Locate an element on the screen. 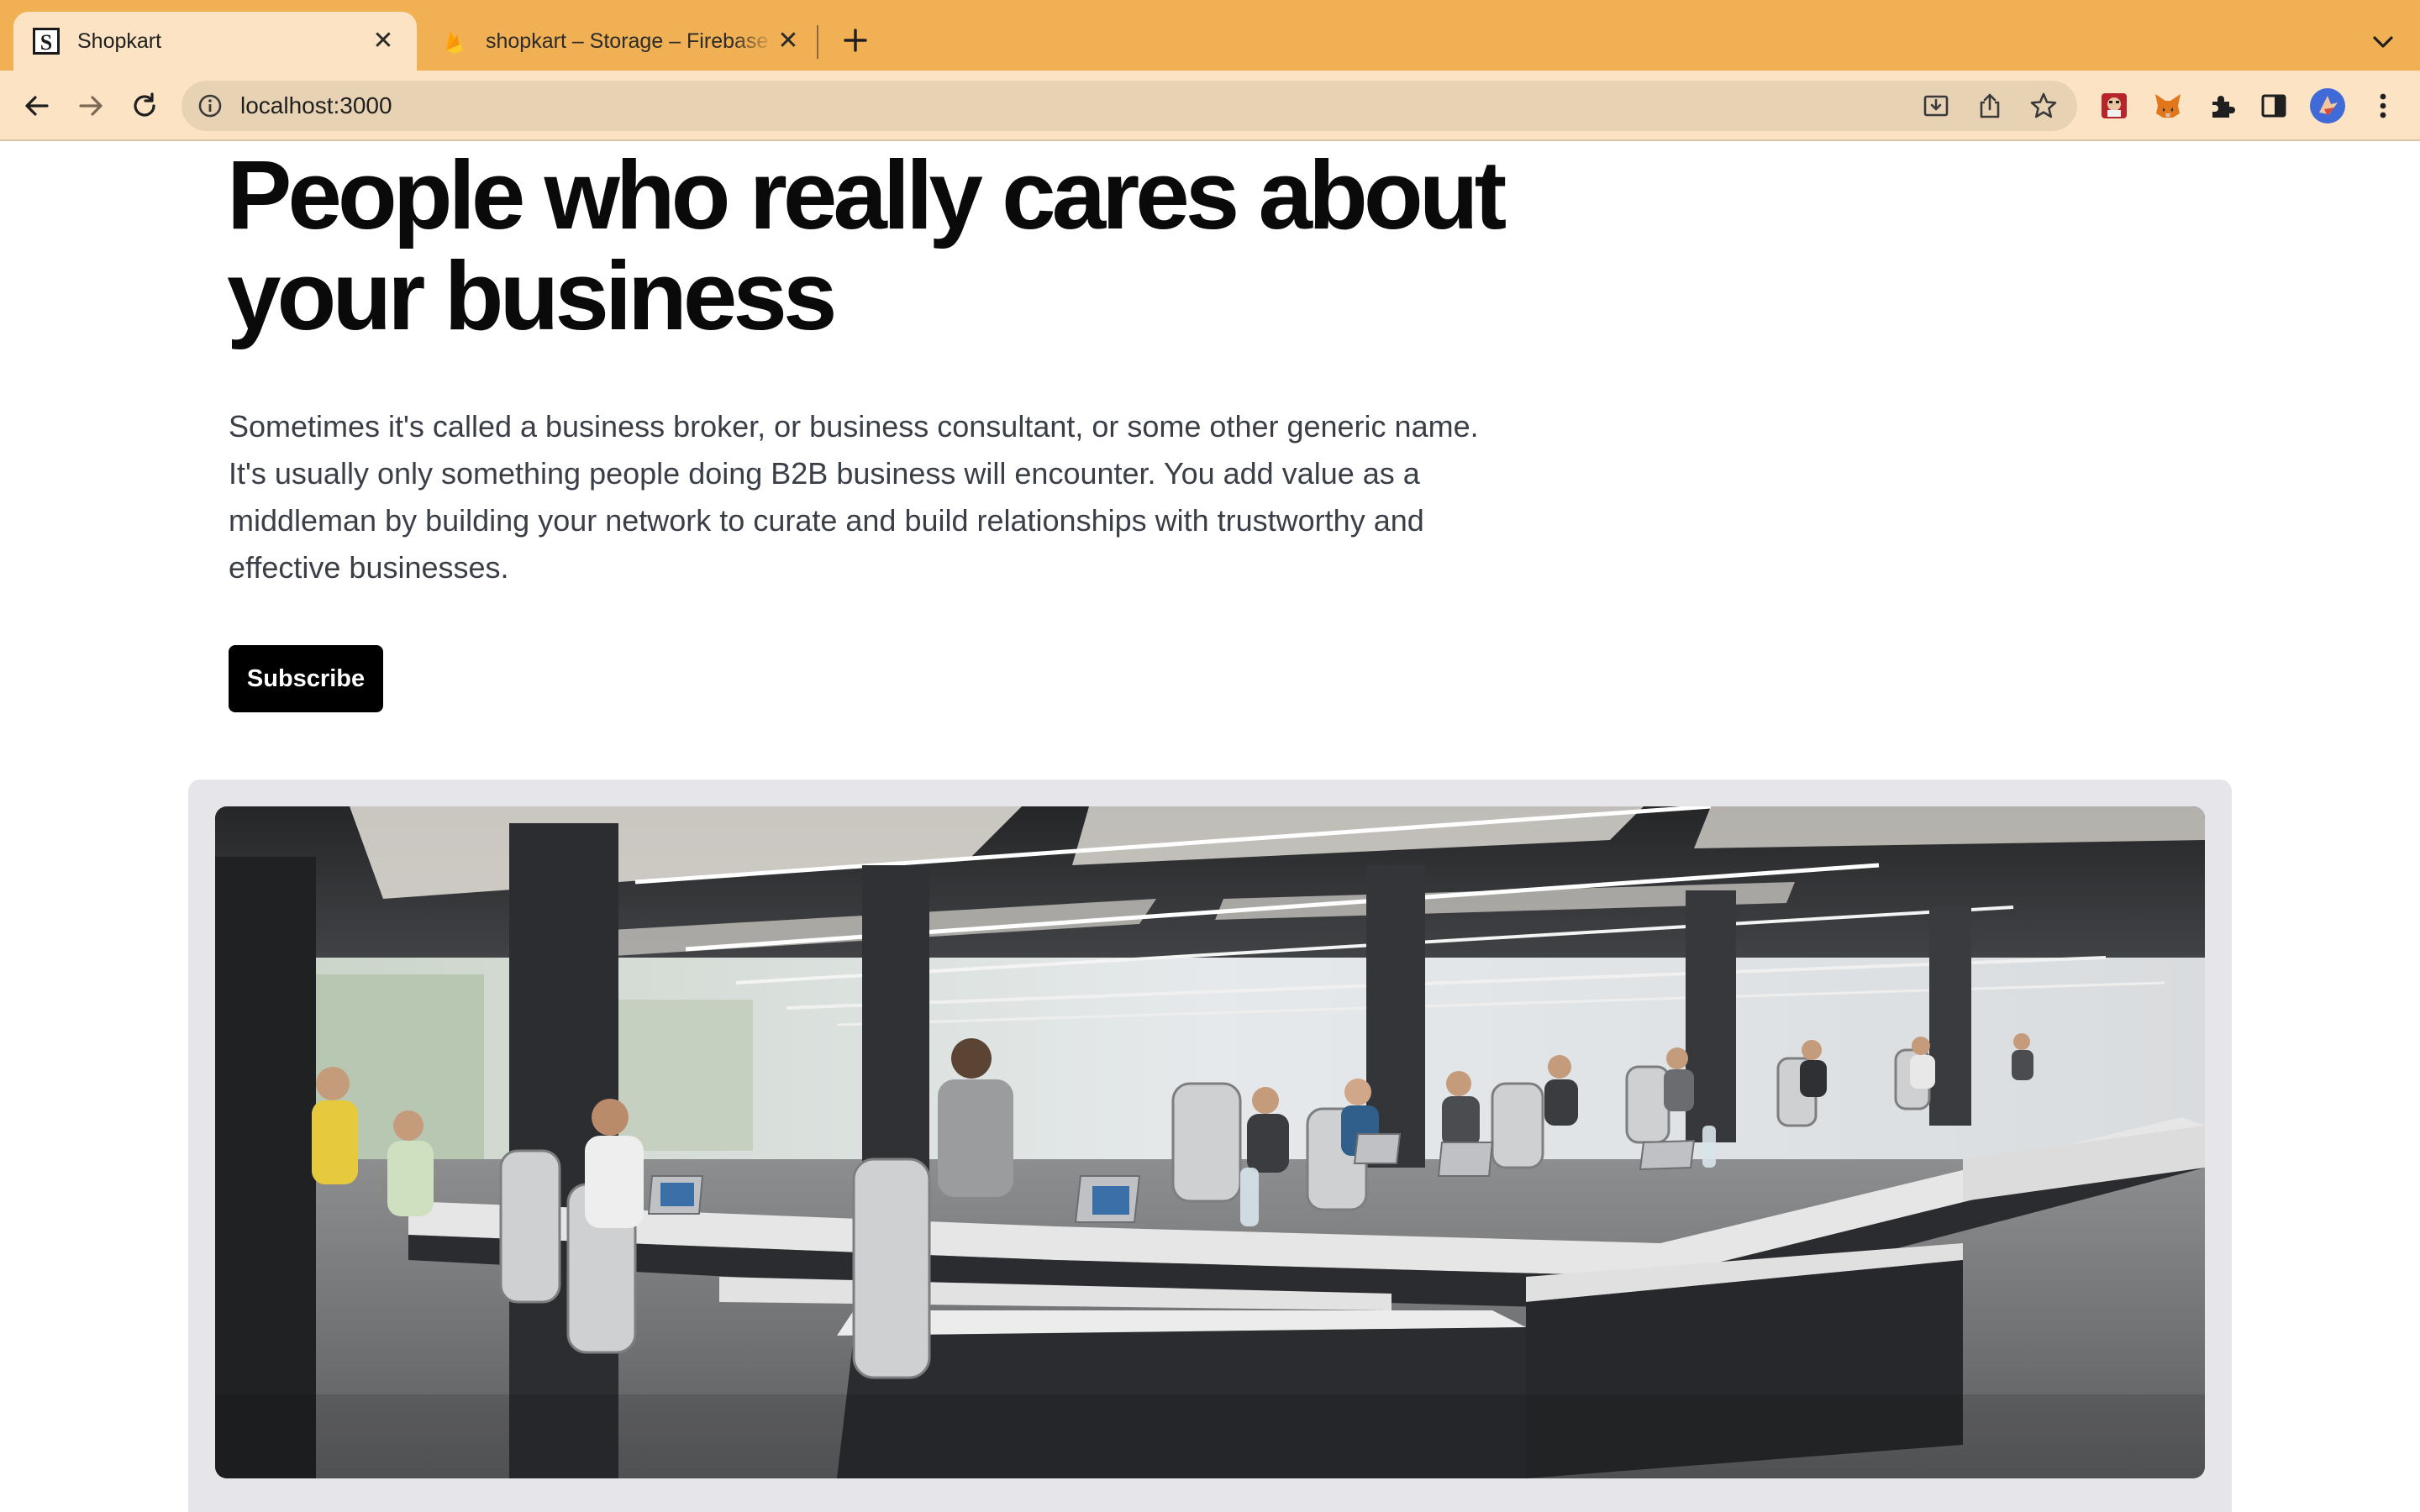  shopkart-logo-icon: S is located at coordinates (46, 41).